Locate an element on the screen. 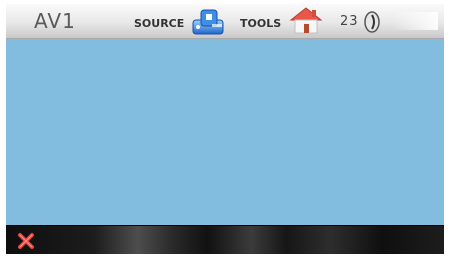 This screenshot has width=450, height=258. top-bar: AV1 SOURCE TOOLS 23 is located at coordinates (225, 21).